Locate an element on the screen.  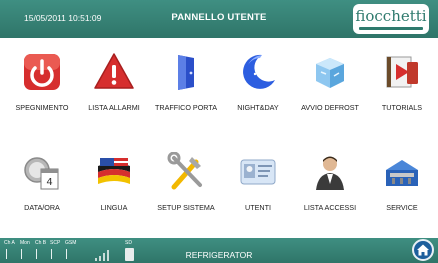
tile-spegnimento: SPEGNIMENTO is located at coordinates (42, 84).